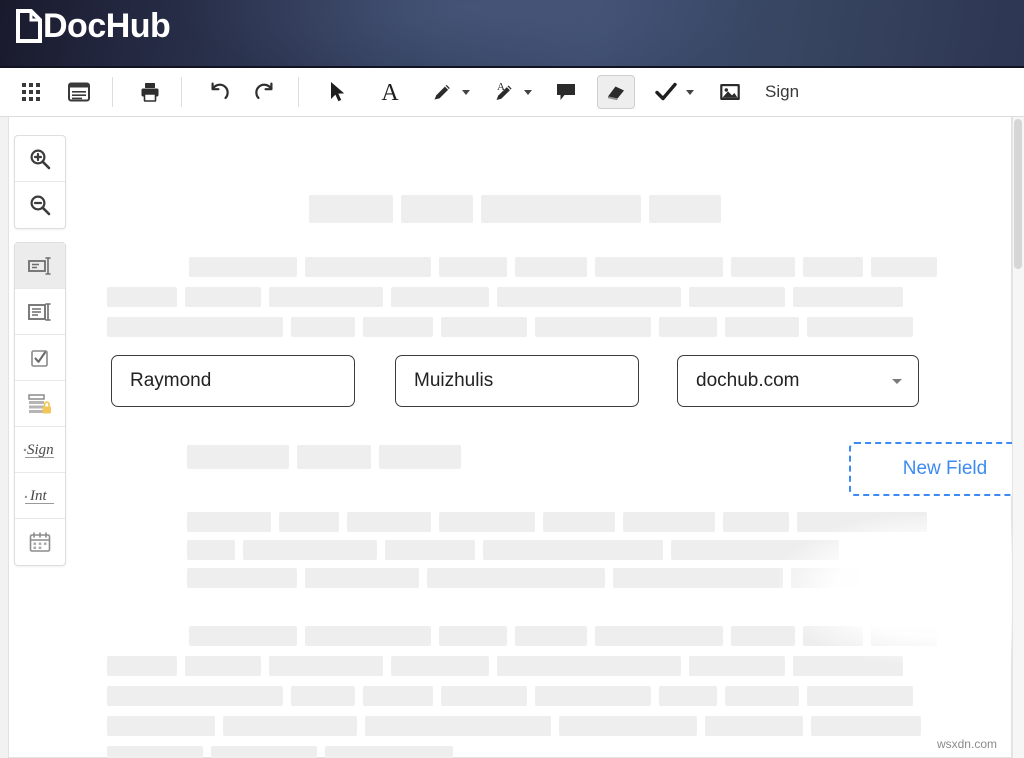  I want to click on zoom-out-button, so click(40, 205).